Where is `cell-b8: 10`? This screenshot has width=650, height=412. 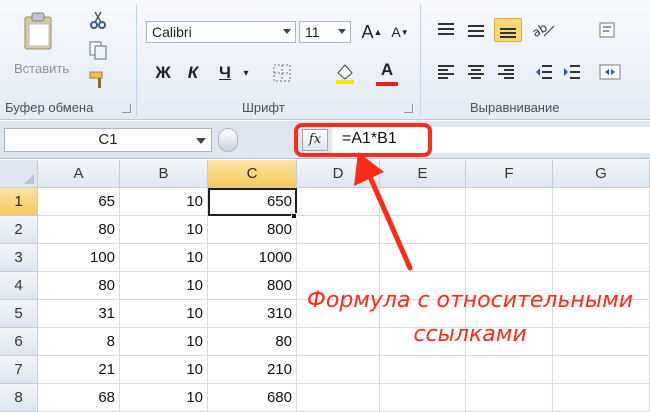
cell-b8: 10 is located at coordinates (164, 398).